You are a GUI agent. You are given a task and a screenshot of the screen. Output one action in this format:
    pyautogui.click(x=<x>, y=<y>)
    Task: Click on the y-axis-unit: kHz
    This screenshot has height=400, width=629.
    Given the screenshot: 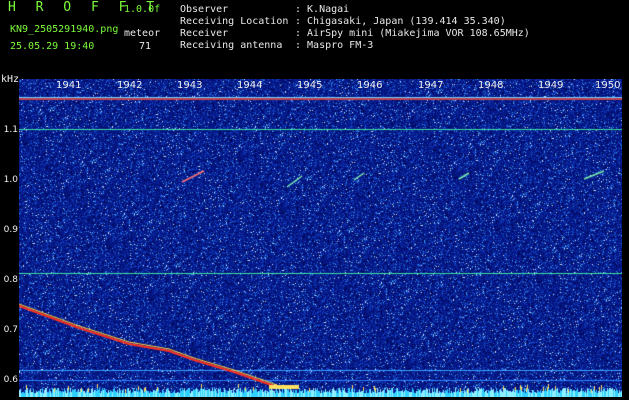 What is the action you would take?
    pyautogui.click(x=10, y=79)
    